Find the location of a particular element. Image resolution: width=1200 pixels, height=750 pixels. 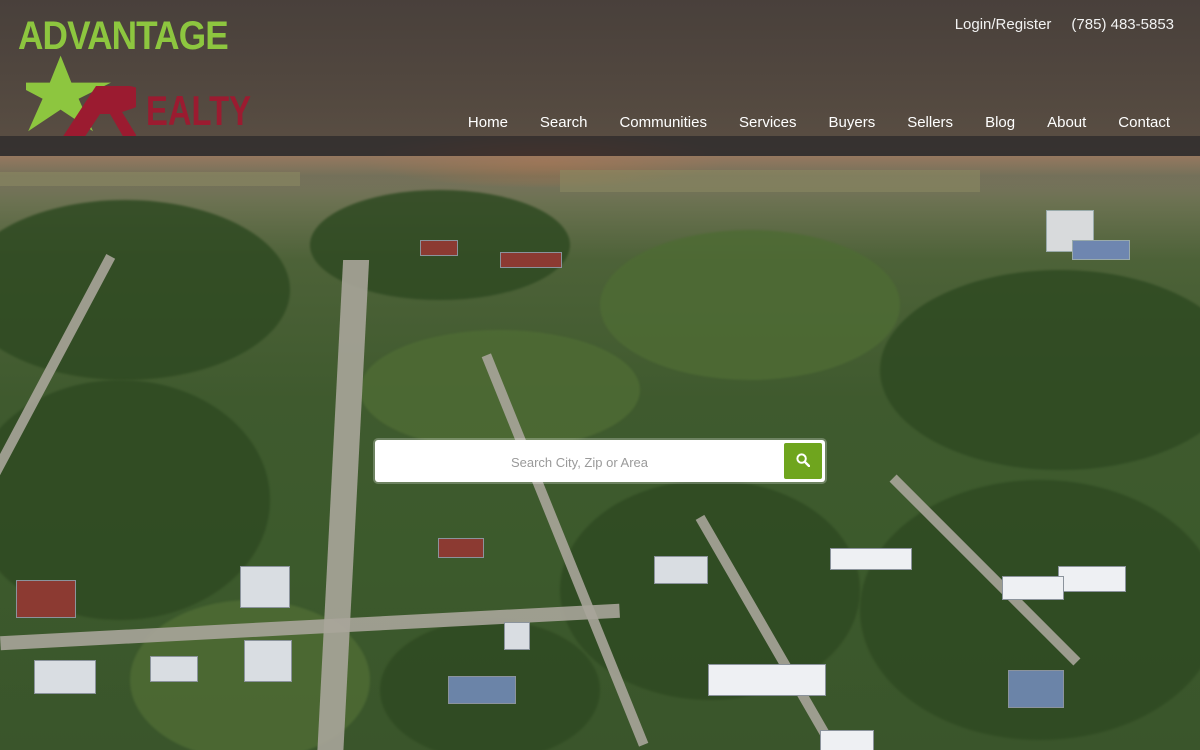

warehouse-building is located at coordinates (1101, 250).